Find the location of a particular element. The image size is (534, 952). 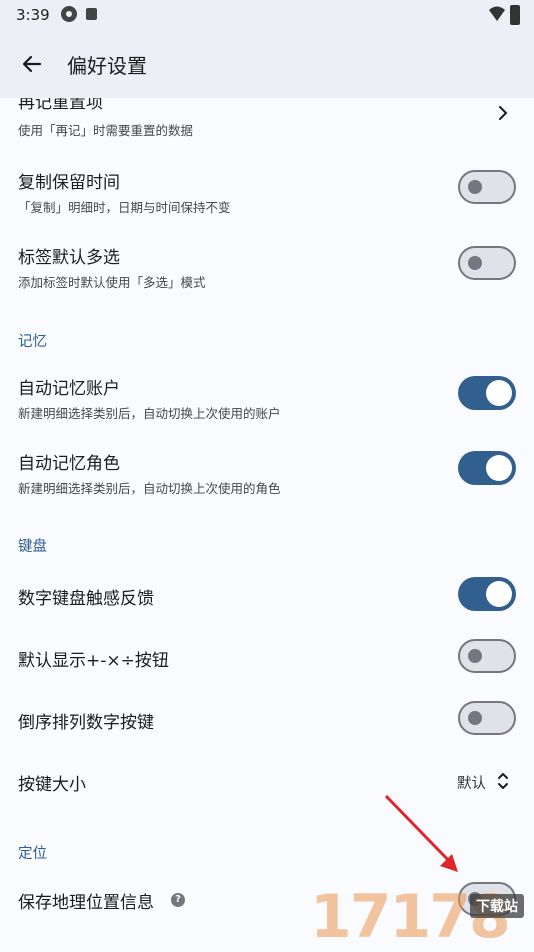

app-notification-icon is located at coordinates (69, 14).